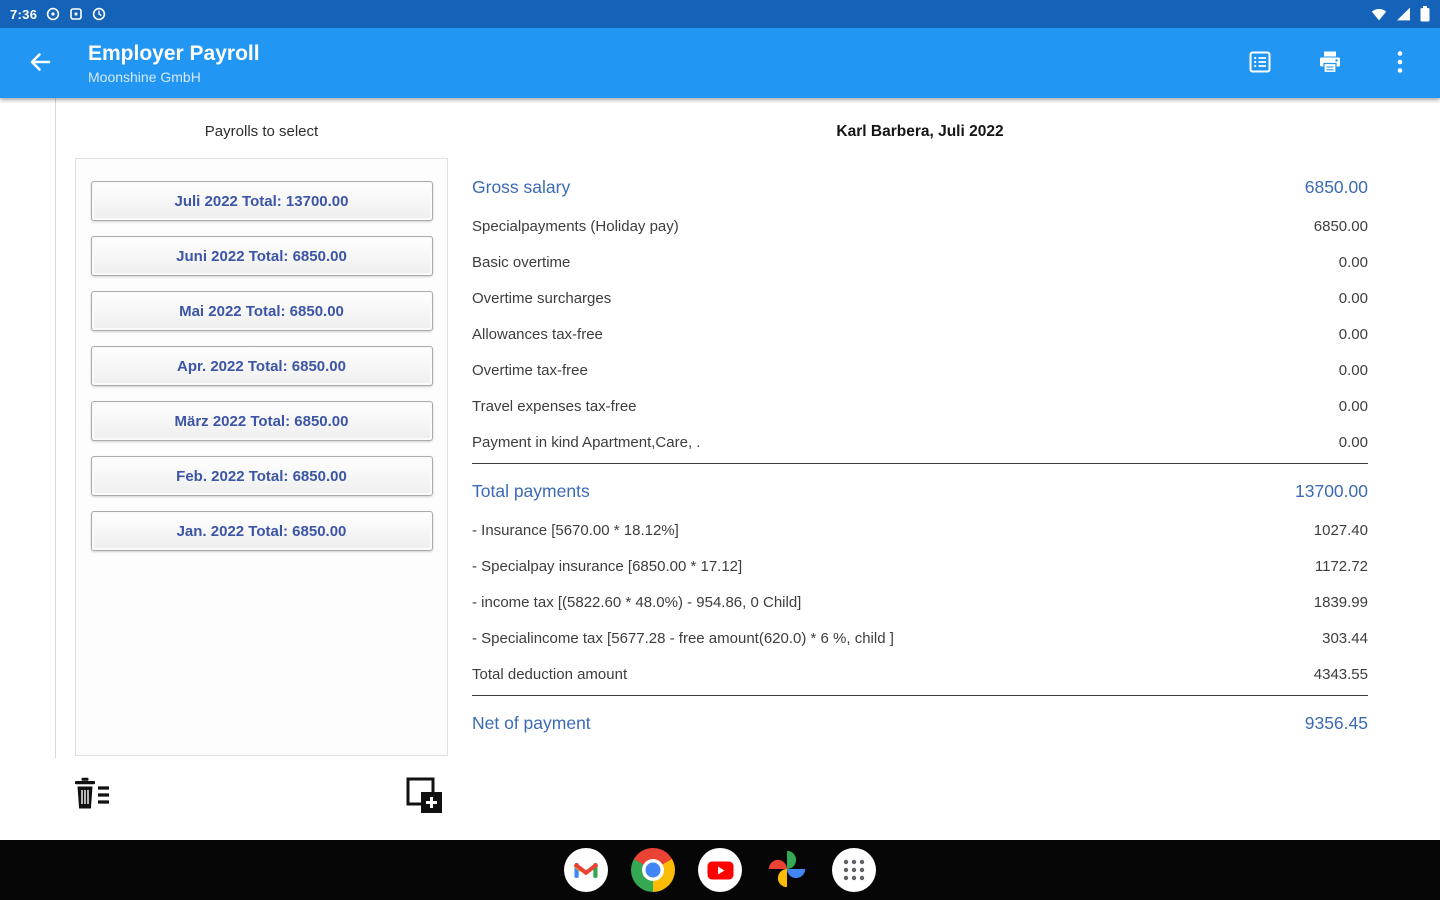 Image resolution: width=1440 pixels, height=900 pixels. I want to click on payroll-button: Juli 2022 Total: 13700.00, so click(261, 201).